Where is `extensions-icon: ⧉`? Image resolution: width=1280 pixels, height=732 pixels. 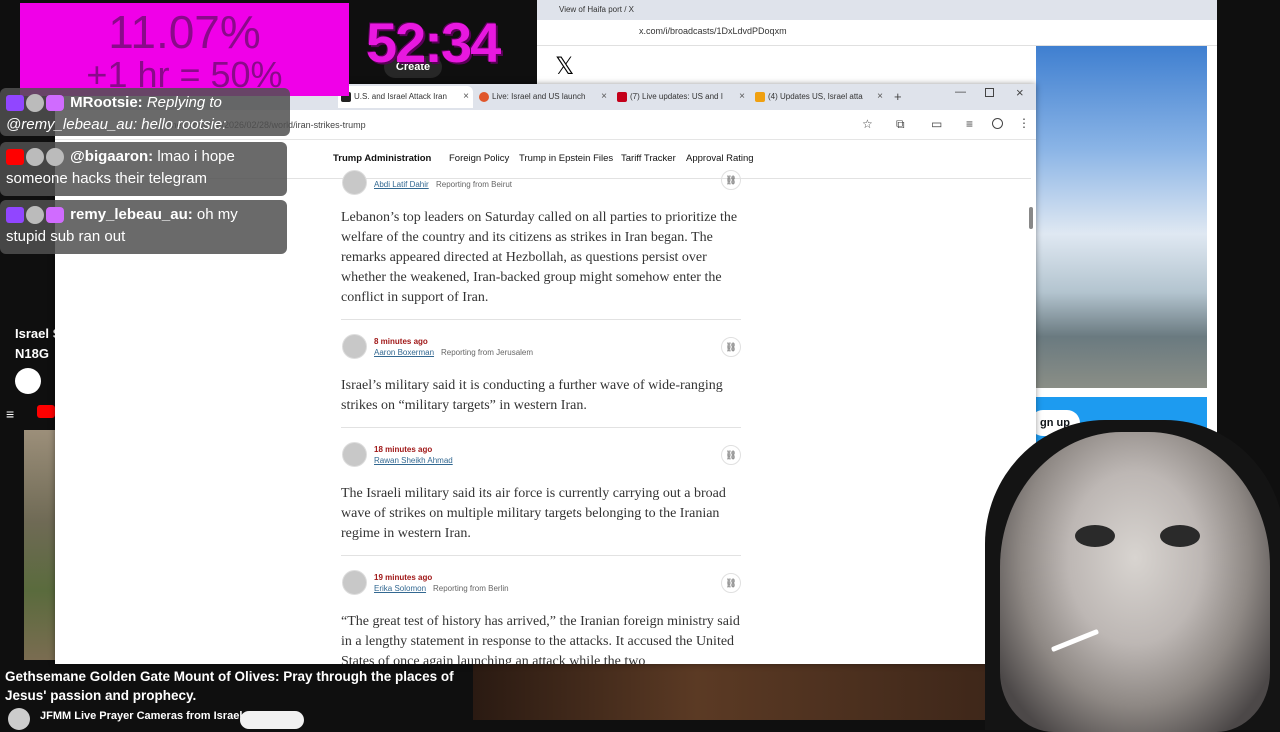
extensions-icon: ⧉ is located at coordinates (900, 124).